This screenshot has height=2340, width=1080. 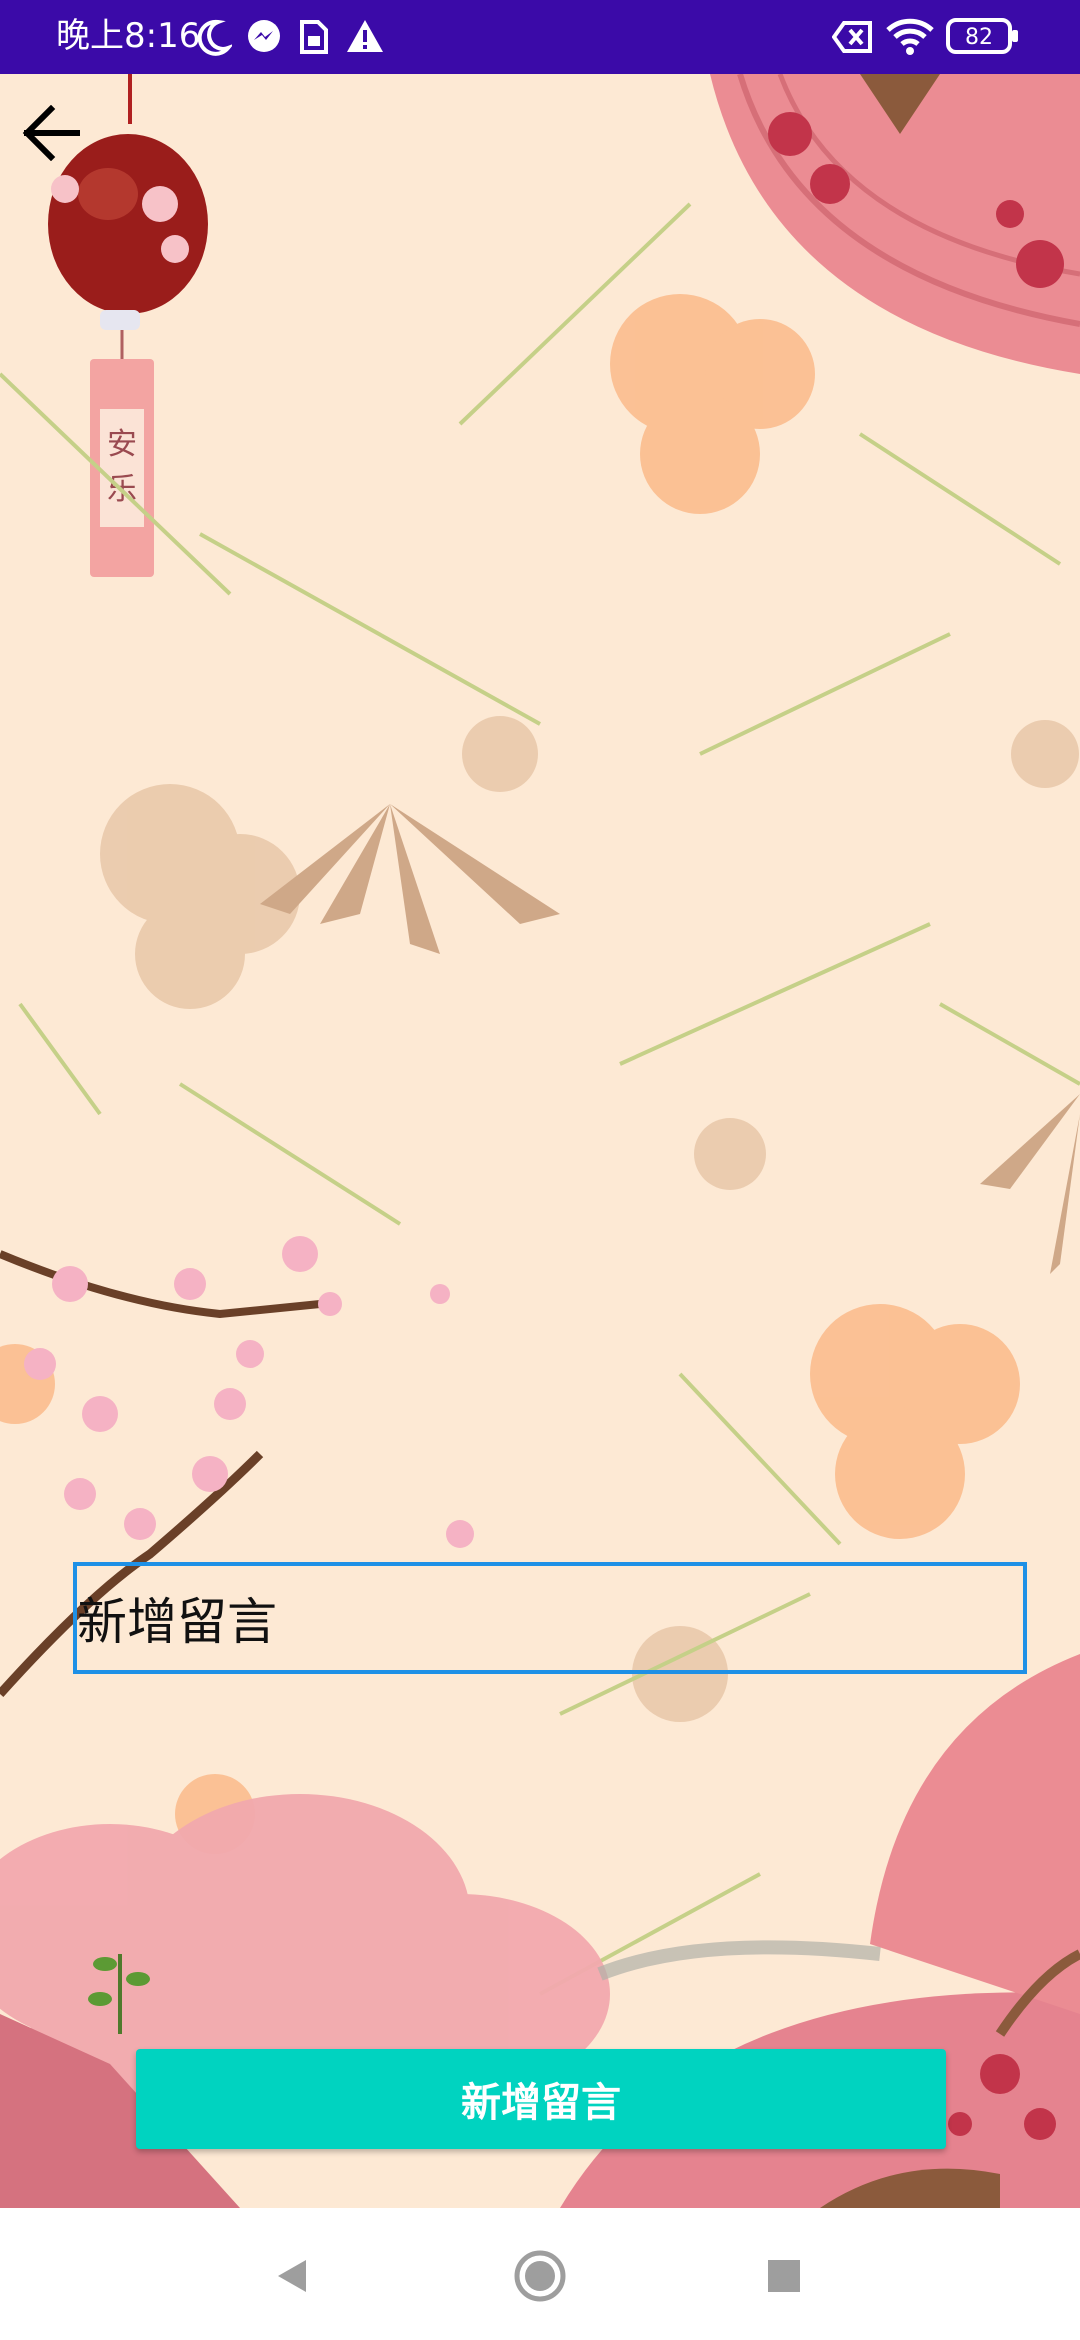 I want to click on message-input-box, so click(x=550, y=1618).